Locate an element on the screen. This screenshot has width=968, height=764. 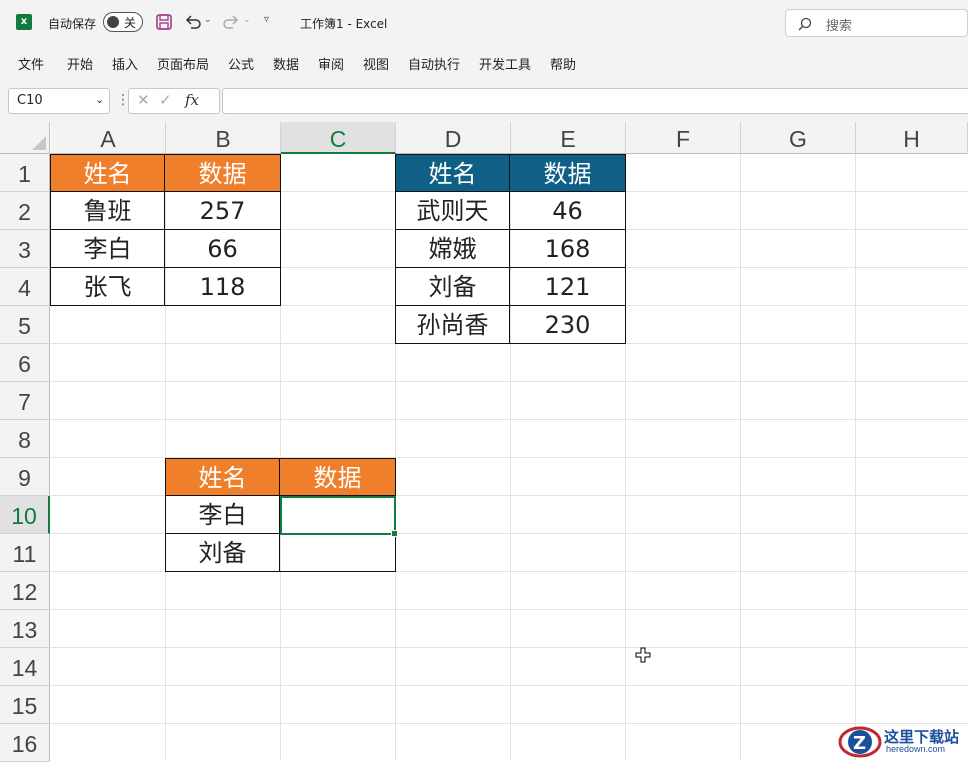
undo-icon is located at coordinates (193, 22).